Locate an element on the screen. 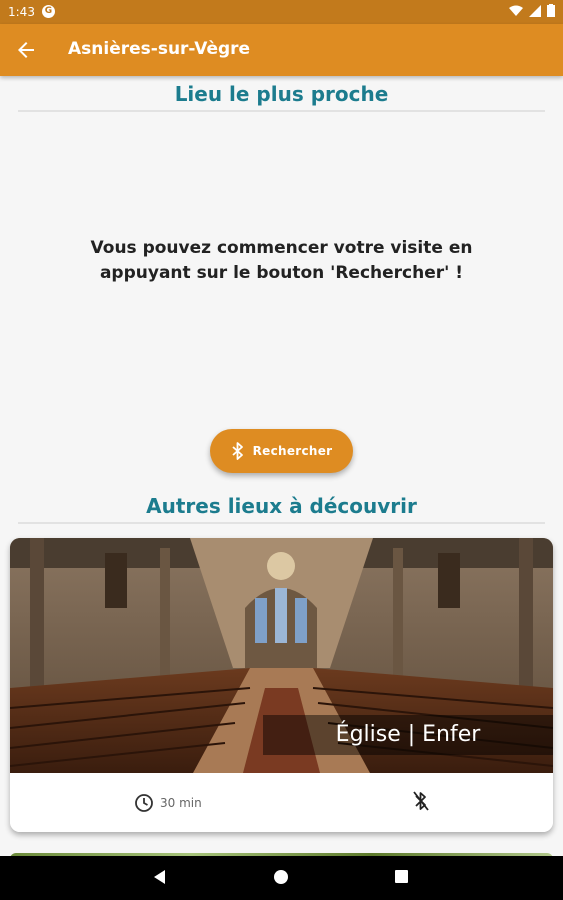  others-divider is located at coordinates (281, 523).